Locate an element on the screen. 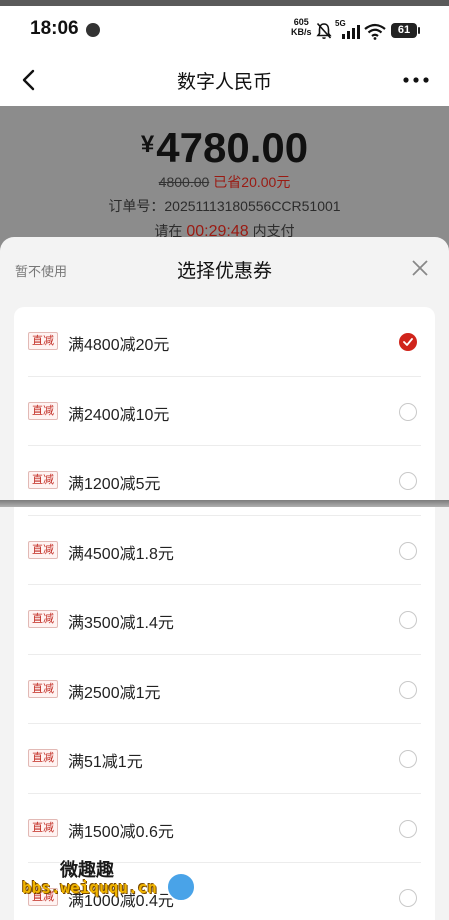 This screenshot has height=920, width=449. currency-symbol: ¥ is located at coordinates (147, 144).